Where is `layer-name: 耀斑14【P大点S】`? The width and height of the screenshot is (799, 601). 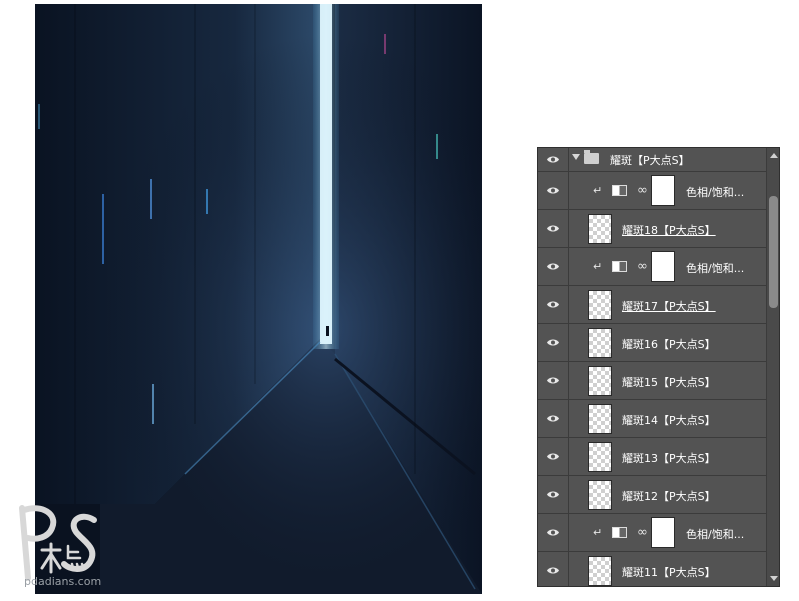
layer-name: 耀斑14【P大点S】 is located at coordinates (669, 420).